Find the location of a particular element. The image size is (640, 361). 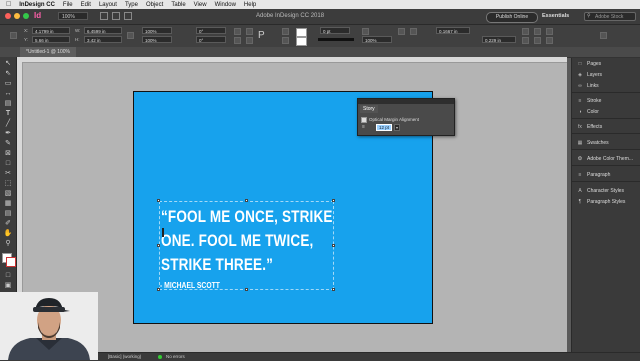

inset-bottom-field: 0.229 in is located at coordinates (499, 39).